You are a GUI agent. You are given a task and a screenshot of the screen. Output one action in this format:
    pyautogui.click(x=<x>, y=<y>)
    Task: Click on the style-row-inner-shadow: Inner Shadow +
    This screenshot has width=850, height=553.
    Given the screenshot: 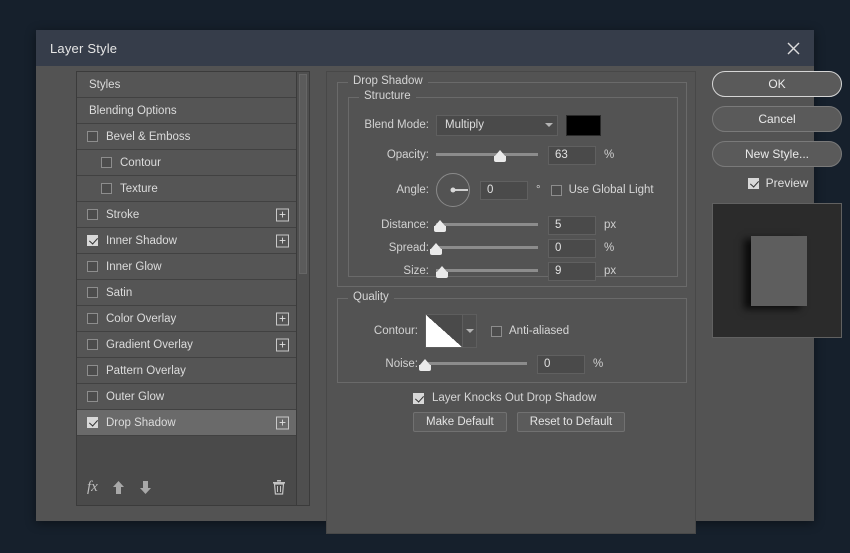 What is the action you would take?
    pyautogui.click(x=186, y=241)
    